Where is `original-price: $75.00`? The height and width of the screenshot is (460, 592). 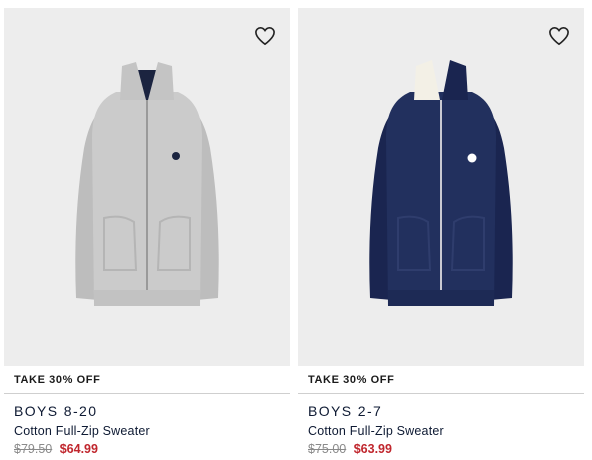
original-price: $75.00 is located at coordinates (327, 449).